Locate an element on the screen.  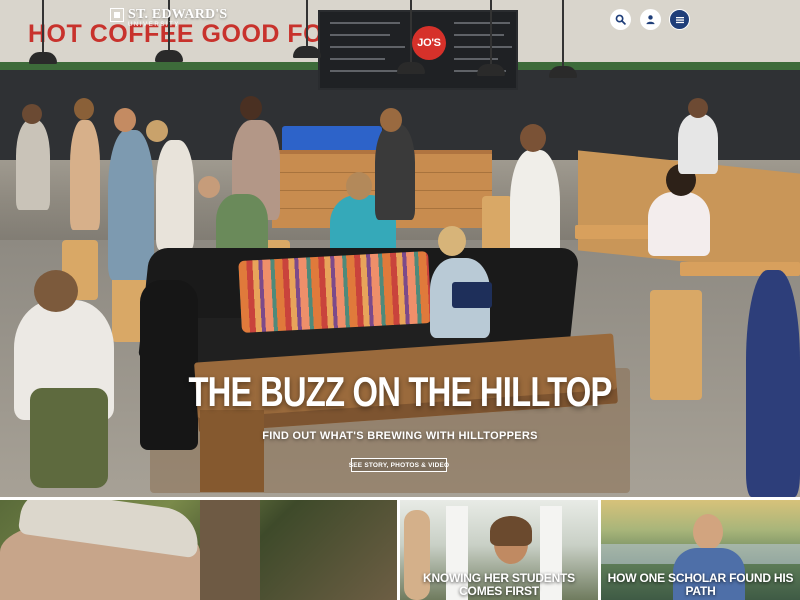
logo-text: ST. EDWARD'S is located at coordinates (178, 14).